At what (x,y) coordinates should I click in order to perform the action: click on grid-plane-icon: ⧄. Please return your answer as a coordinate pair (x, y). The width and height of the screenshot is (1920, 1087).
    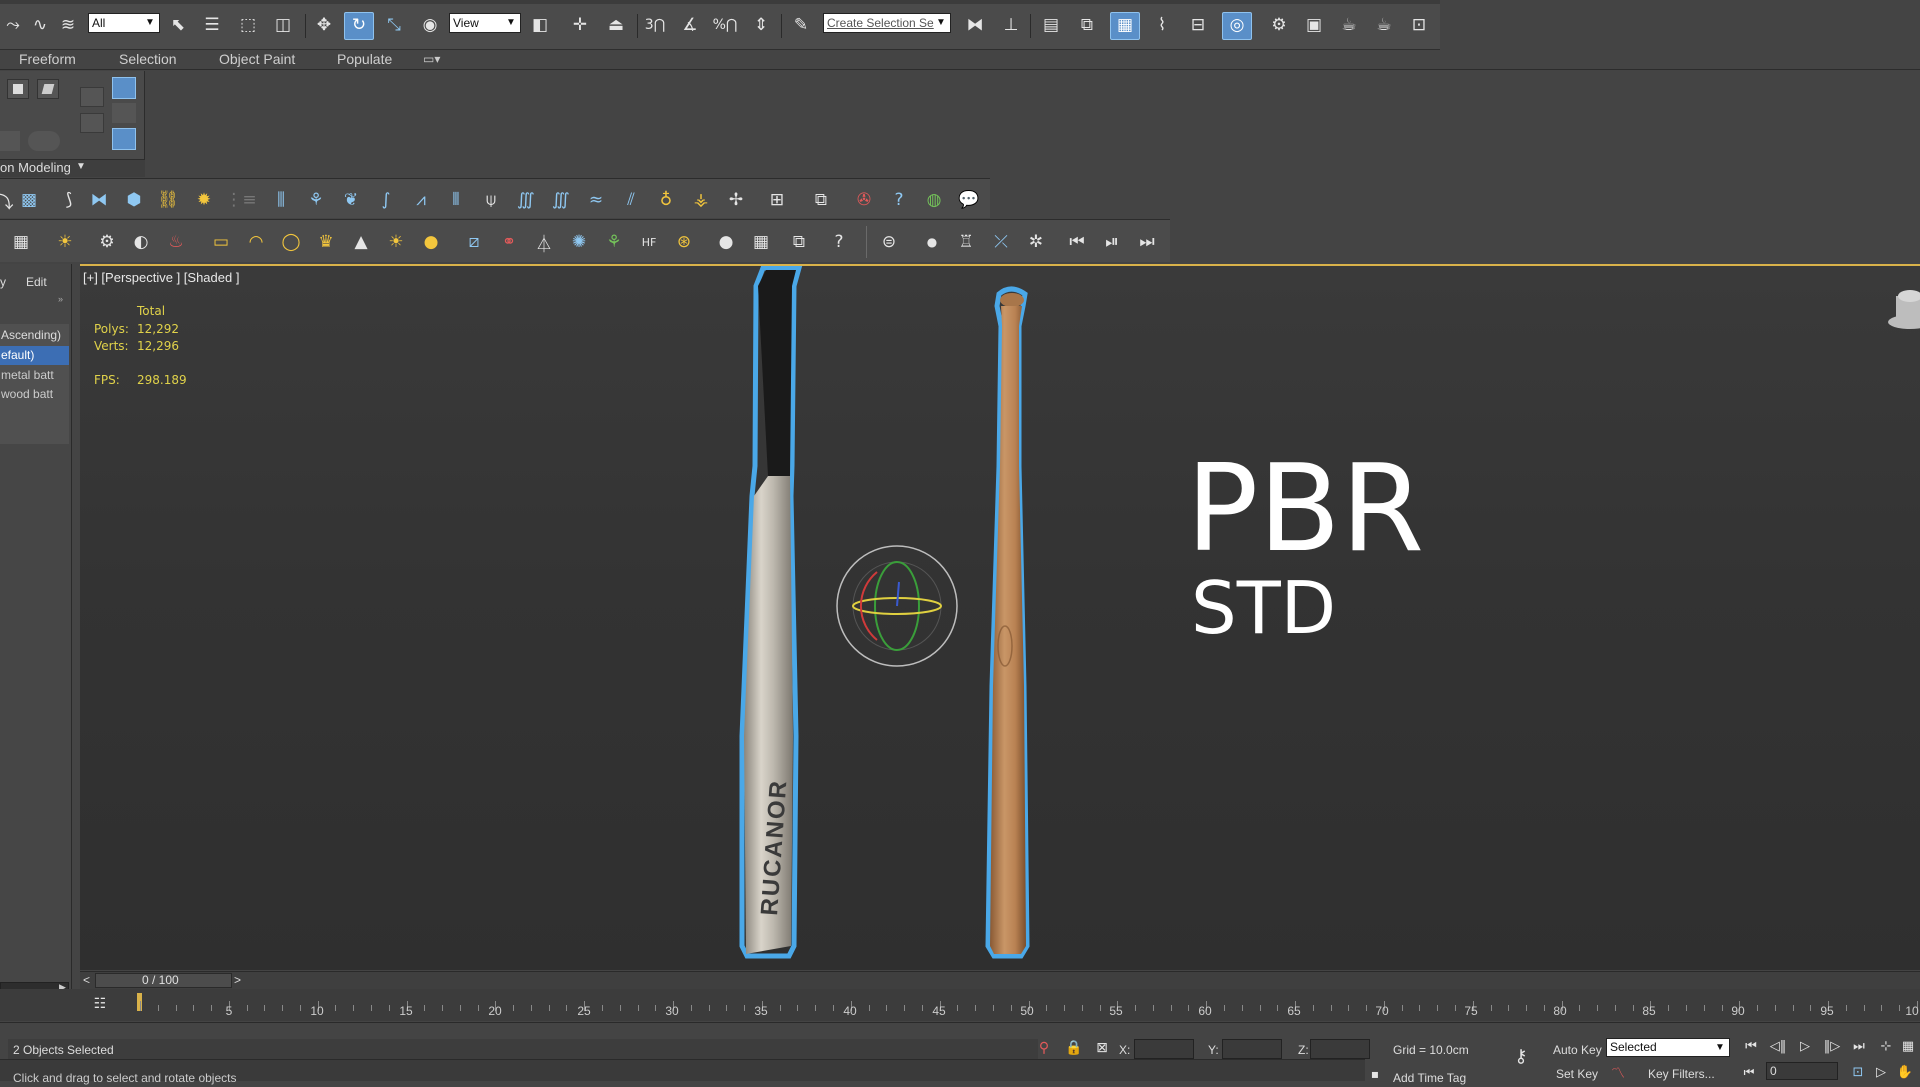
    Looking at the image, I should click on (474, 242).